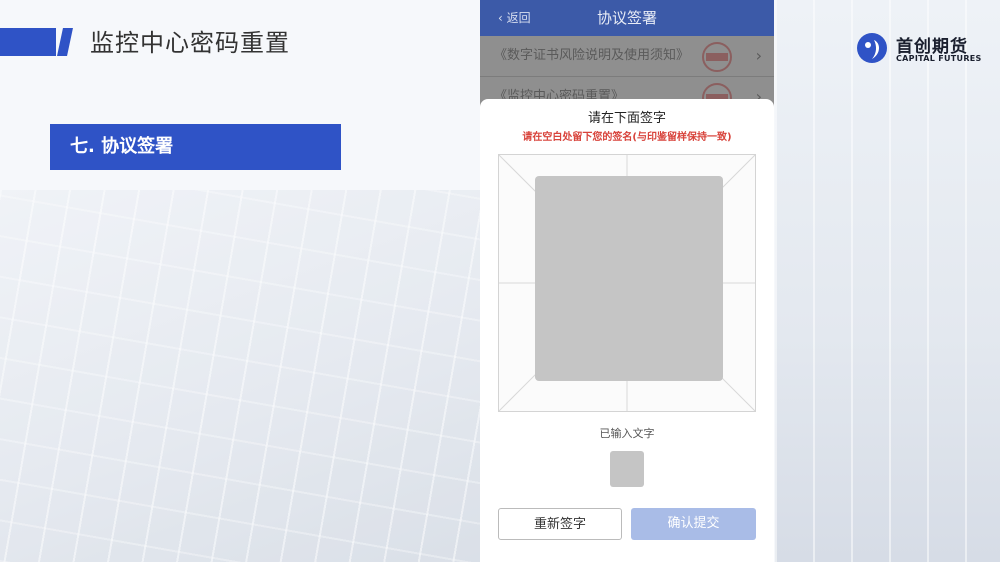 Image resolution: width=1000 pixels, height=562 pixels. I want to click on section-heading: 七. 协议签署, so click(195, 147).